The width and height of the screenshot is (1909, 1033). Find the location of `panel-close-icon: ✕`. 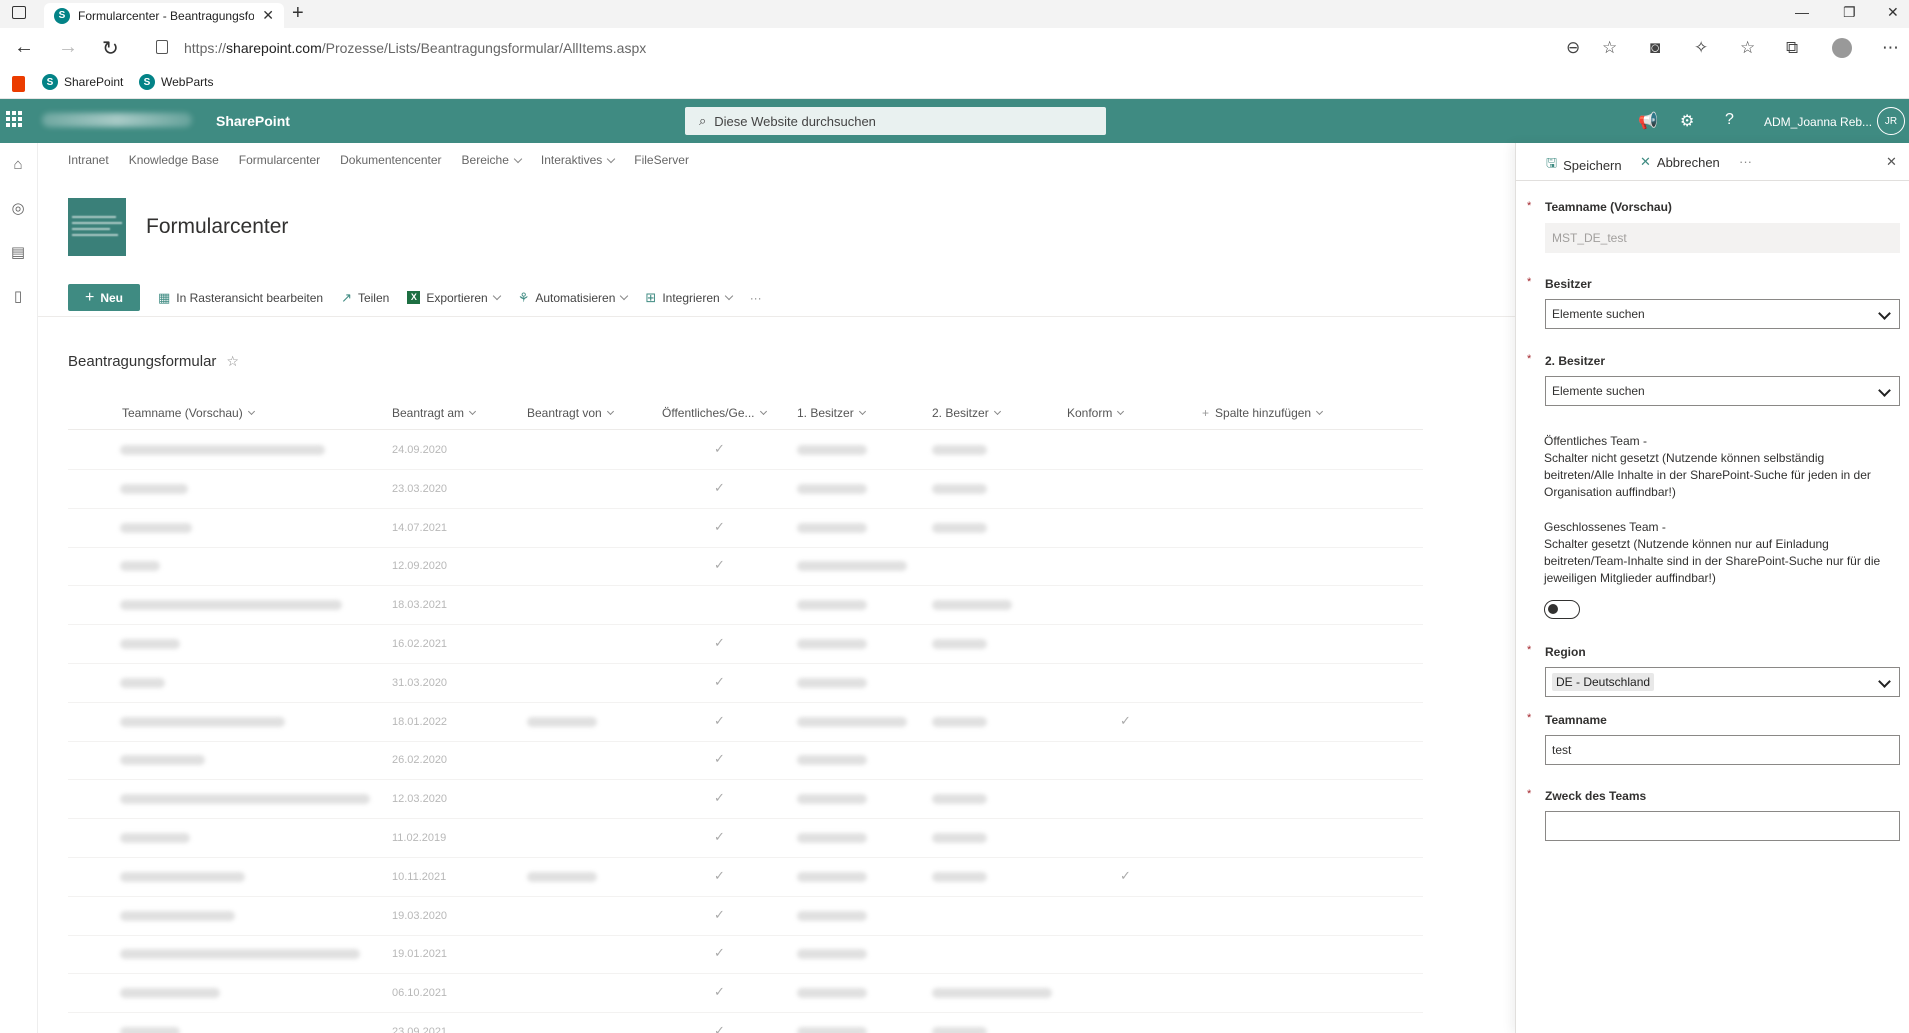

panel-close-icon: ✕ is located at coordinates (1891, 162).